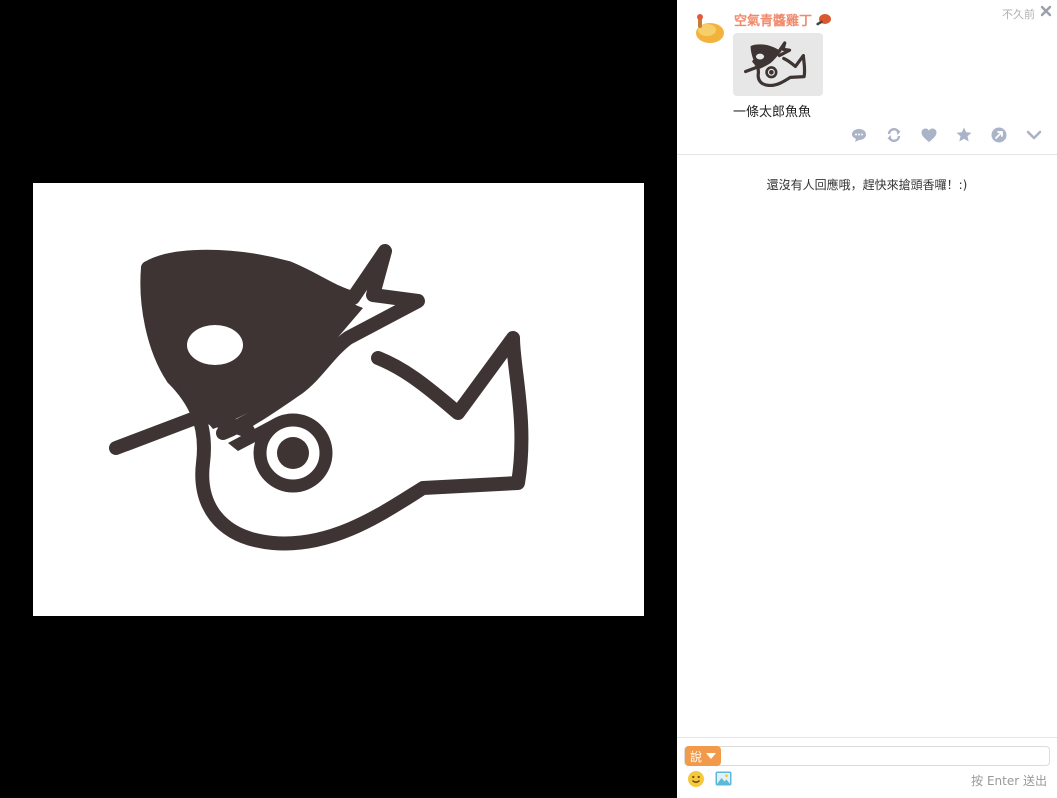 The width and height of the screenshot is (1057, 798). I want to click on no-comments-message: 還沒有人回應哦，趕快來搶頭香囉！:), so click(867, 185).